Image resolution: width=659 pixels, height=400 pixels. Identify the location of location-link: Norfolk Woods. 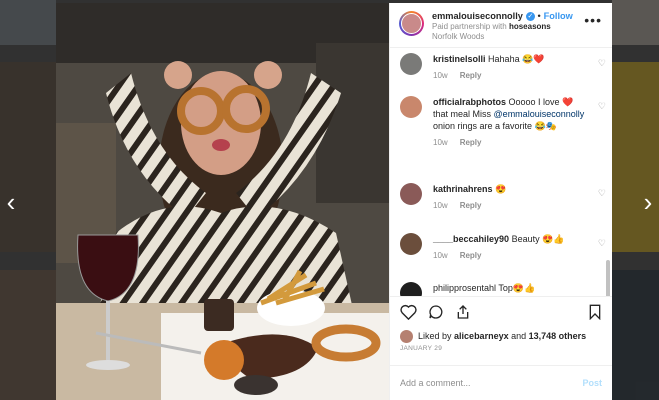
(502, 37).